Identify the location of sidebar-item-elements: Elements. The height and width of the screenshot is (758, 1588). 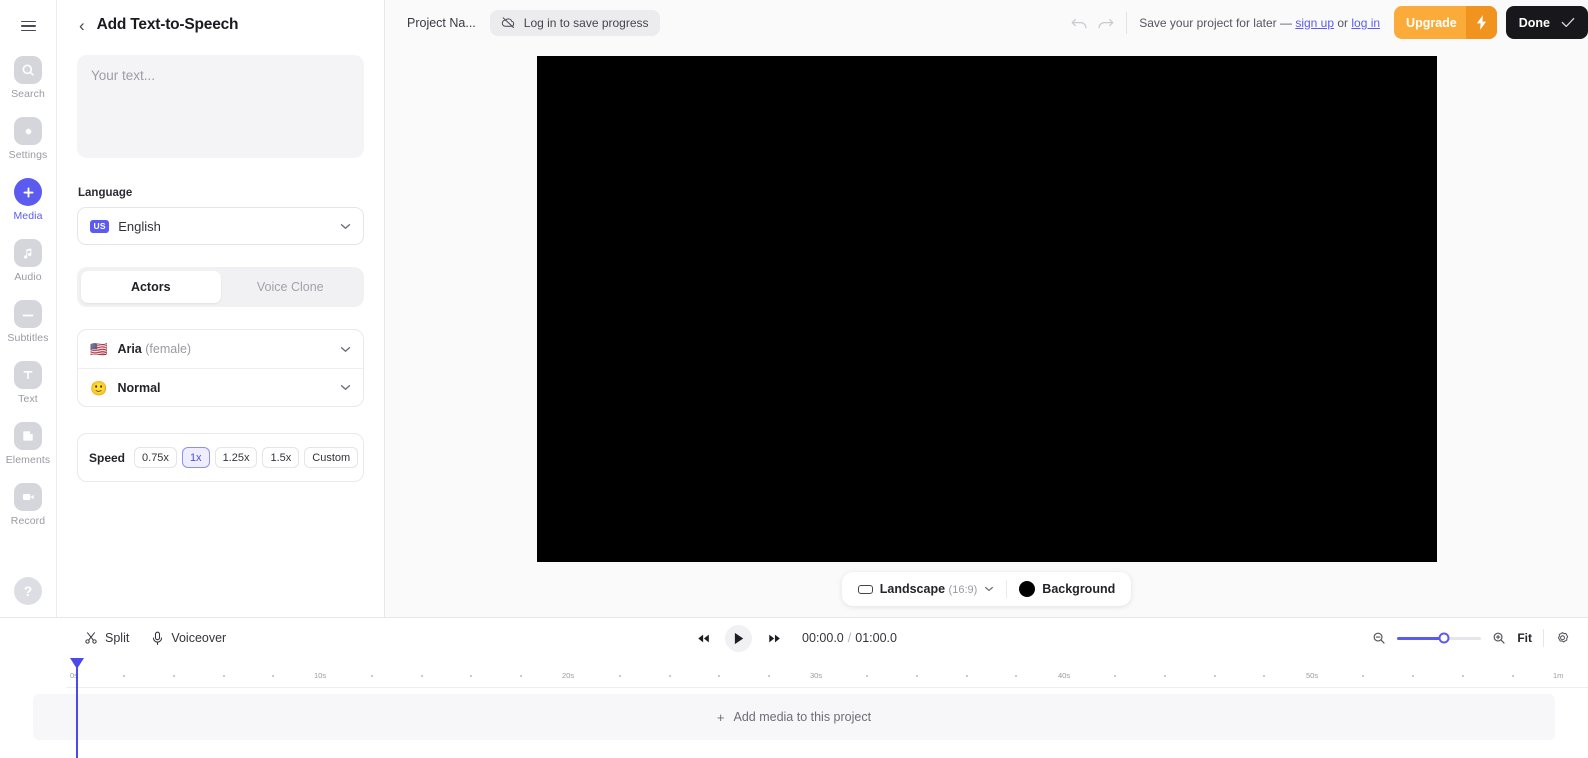
(28, 444).